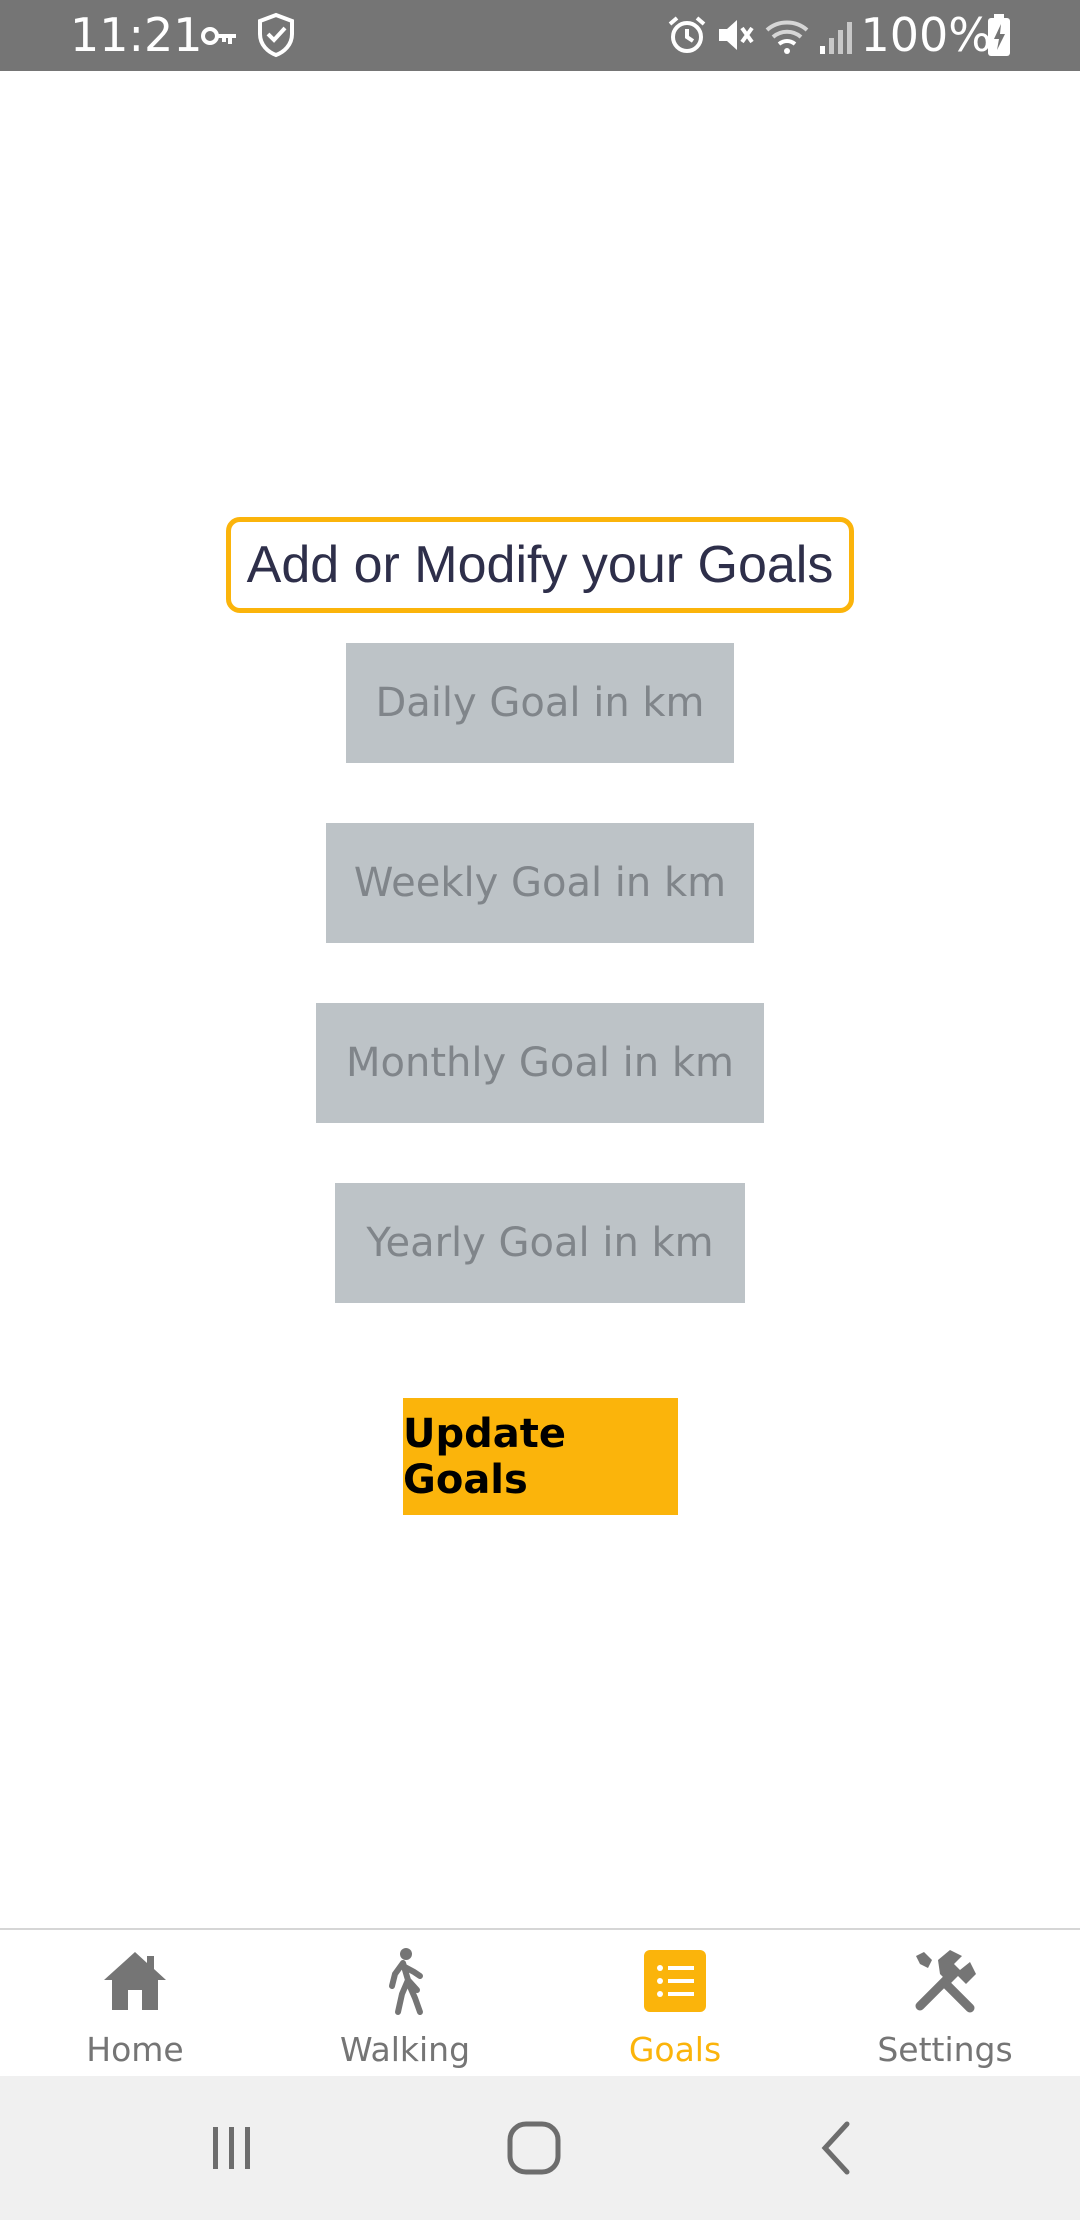  I want to click on nav-item-goals: Goals, so click(675, 2003).